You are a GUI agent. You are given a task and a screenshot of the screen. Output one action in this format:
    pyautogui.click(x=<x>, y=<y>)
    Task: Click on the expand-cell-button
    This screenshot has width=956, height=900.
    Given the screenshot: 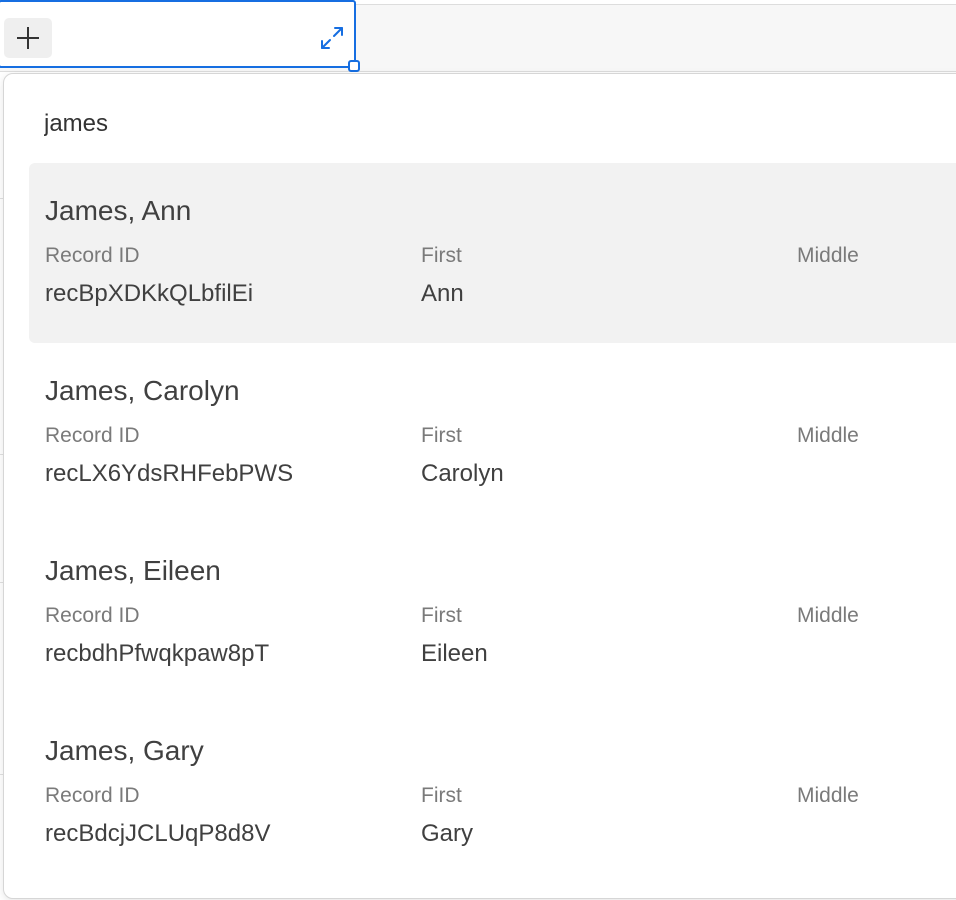 What is the action you would take?
    pyautogui.click(x=332, y=38)
    